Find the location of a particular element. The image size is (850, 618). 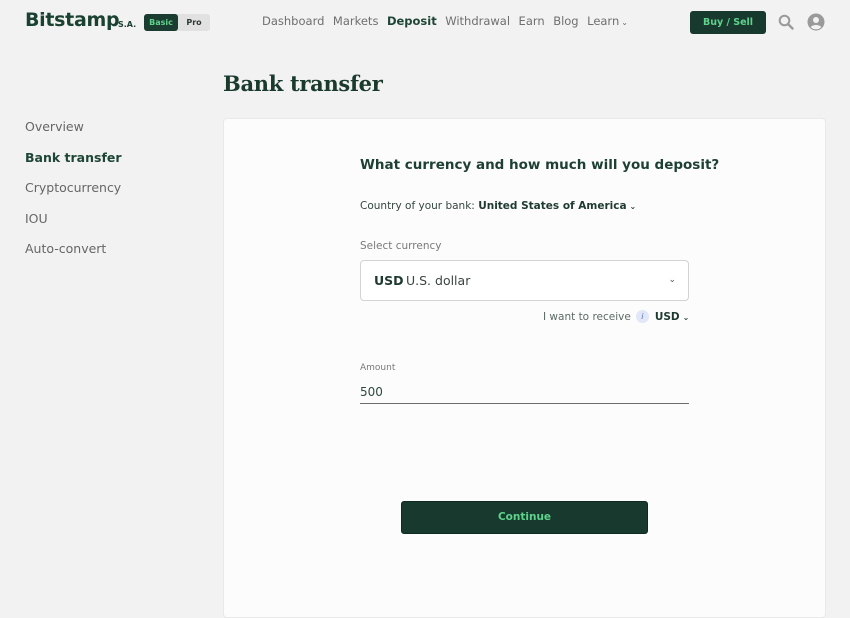

basic-pro-toggle: Basic Pro is located at coordinates (177, 22).